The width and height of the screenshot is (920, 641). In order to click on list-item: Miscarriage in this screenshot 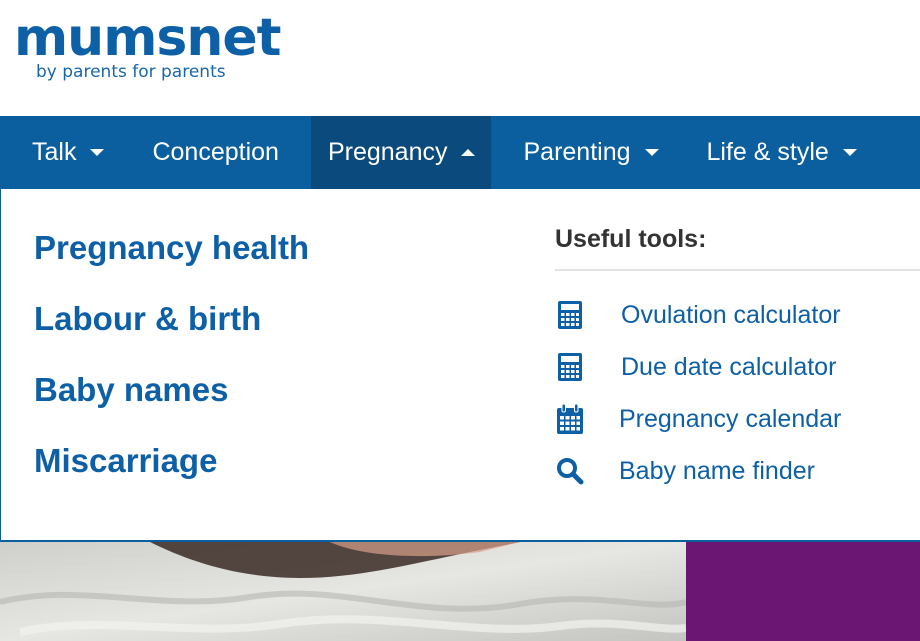, I will do `click(171, 475)`.